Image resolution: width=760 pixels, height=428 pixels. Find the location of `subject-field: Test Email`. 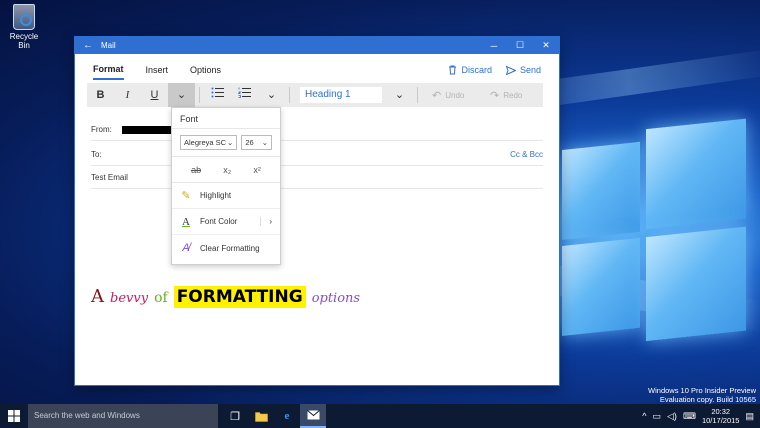

subject-field: Test Email is located at coordinates (317, 178).